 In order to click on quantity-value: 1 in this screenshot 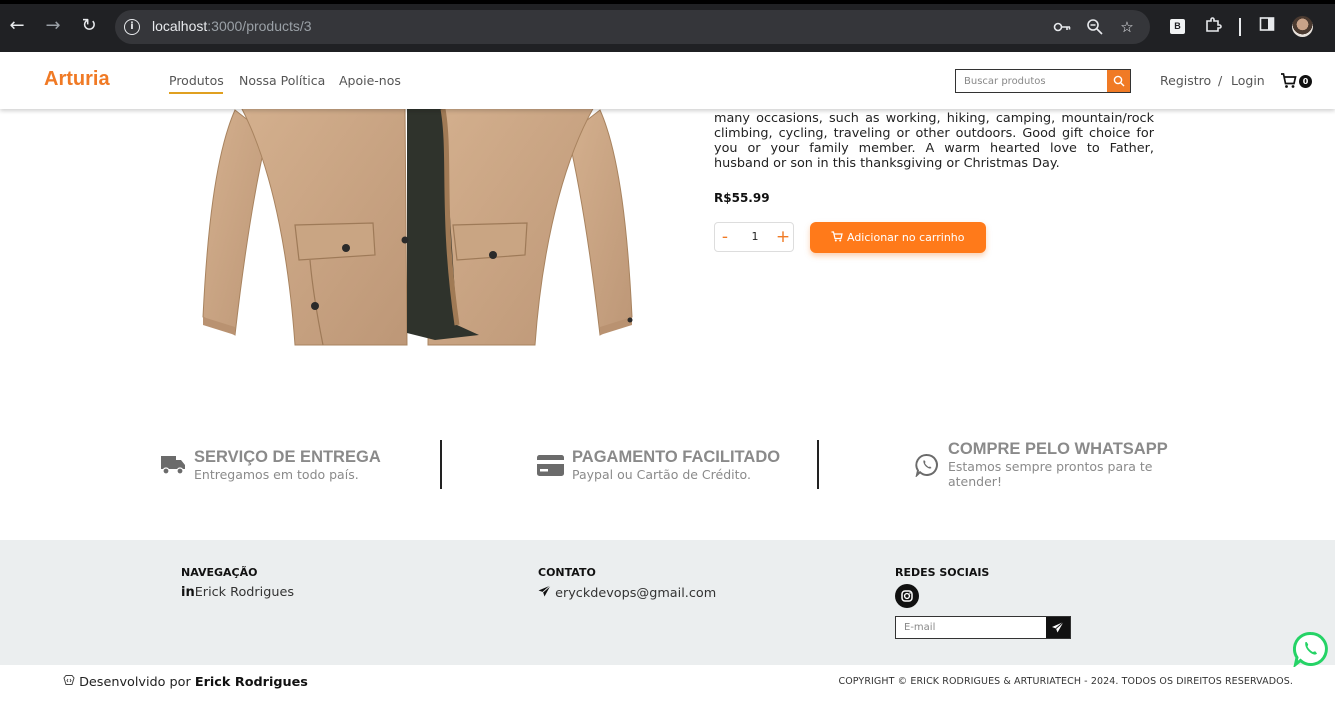, I will do `click(755, 236)`.